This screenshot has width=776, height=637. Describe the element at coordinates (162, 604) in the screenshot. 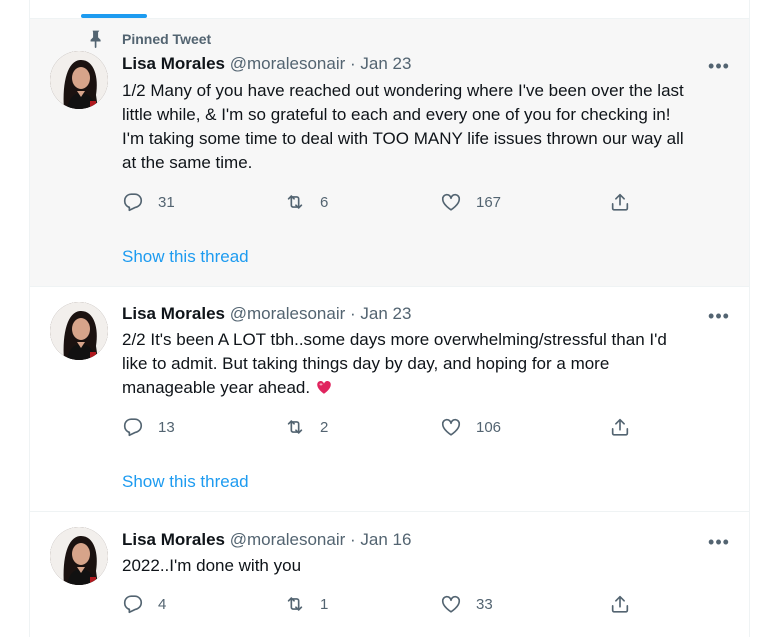

I see `reply-count: 4` at that location.